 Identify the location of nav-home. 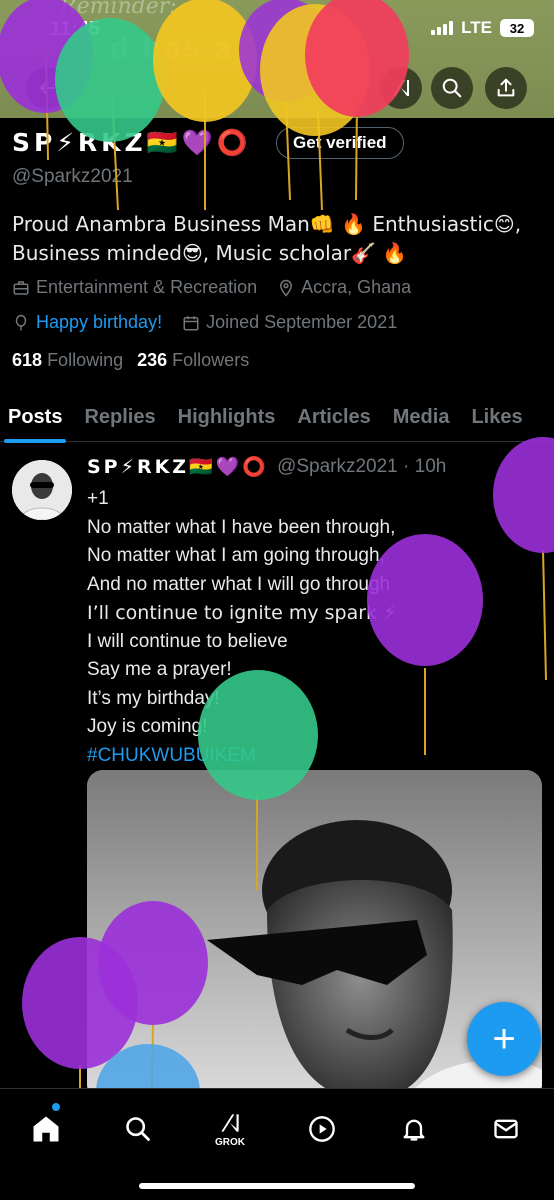
(46, 1129).